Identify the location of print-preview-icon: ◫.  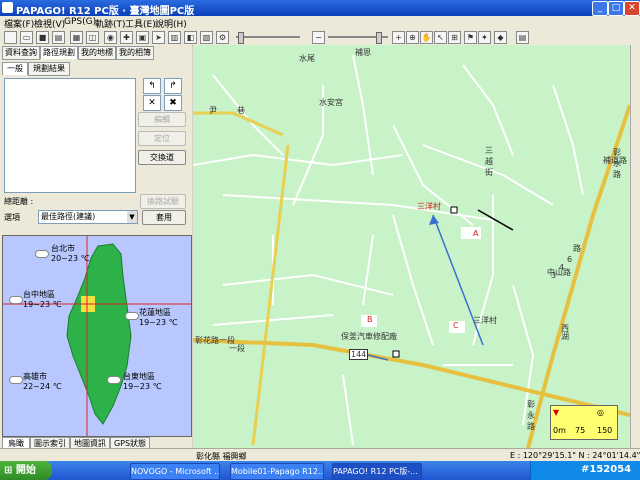
(92, 37).